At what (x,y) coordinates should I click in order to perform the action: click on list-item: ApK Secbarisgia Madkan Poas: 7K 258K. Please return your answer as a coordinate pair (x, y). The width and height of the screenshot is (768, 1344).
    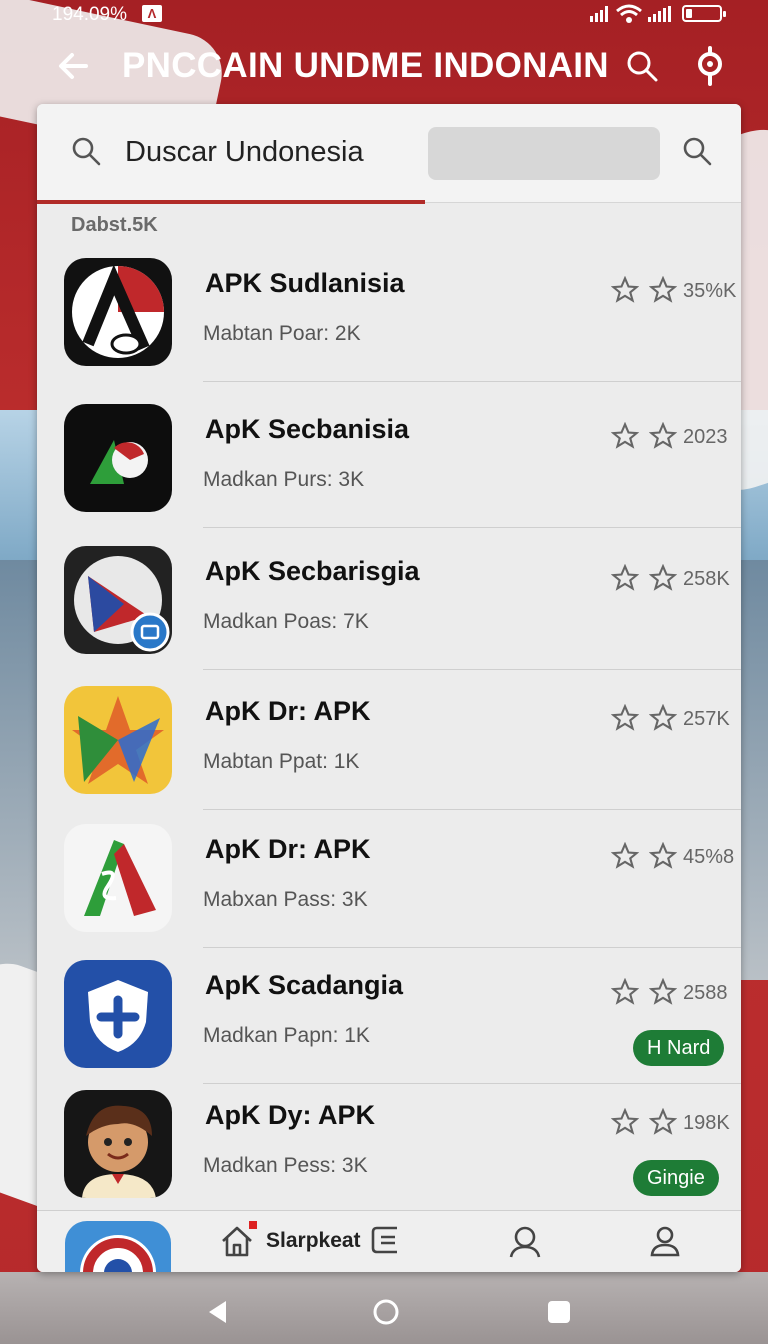
    Looking at the image, I should click on (389, 601).